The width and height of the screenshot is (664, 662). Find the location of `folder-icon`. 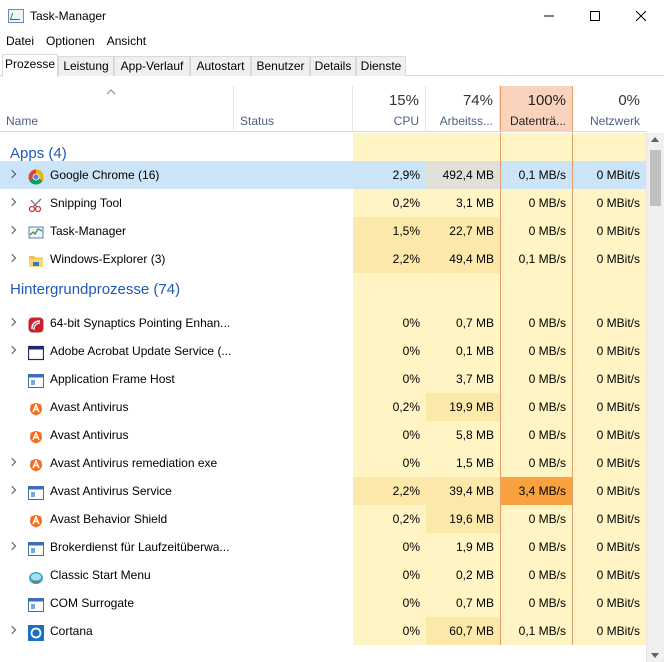

folder-icon is located at coordinates (36, 259).